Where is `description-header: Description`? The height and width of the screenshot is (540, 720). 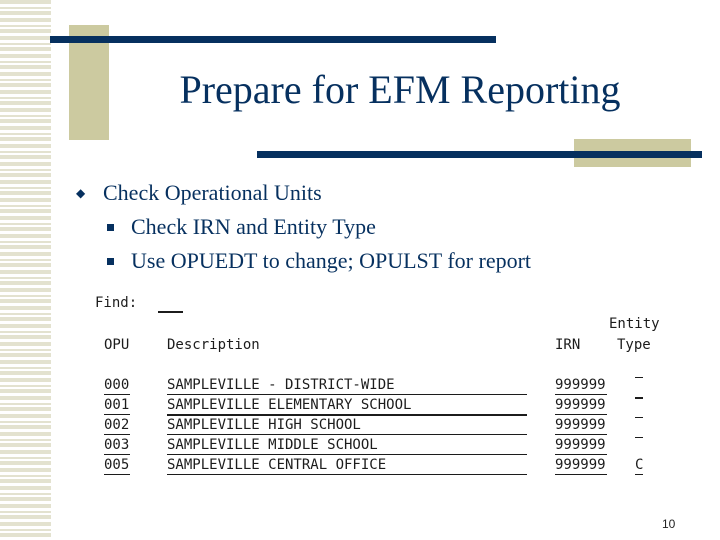 description-header: Description is located at coordinates (213, 345).